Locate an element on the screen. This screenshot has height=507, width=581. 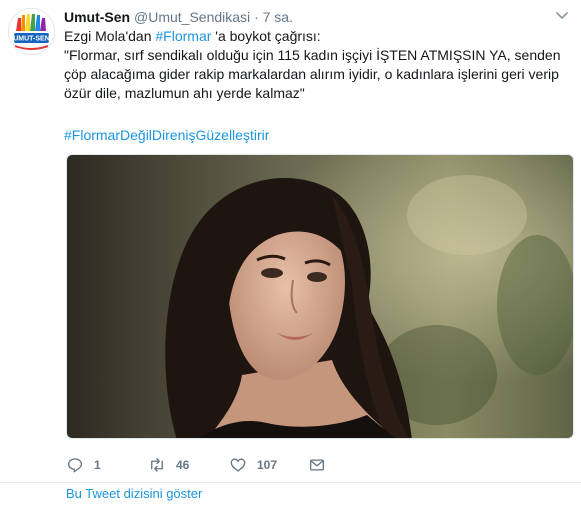
direct-message-button is located at coordinates (317, 465).